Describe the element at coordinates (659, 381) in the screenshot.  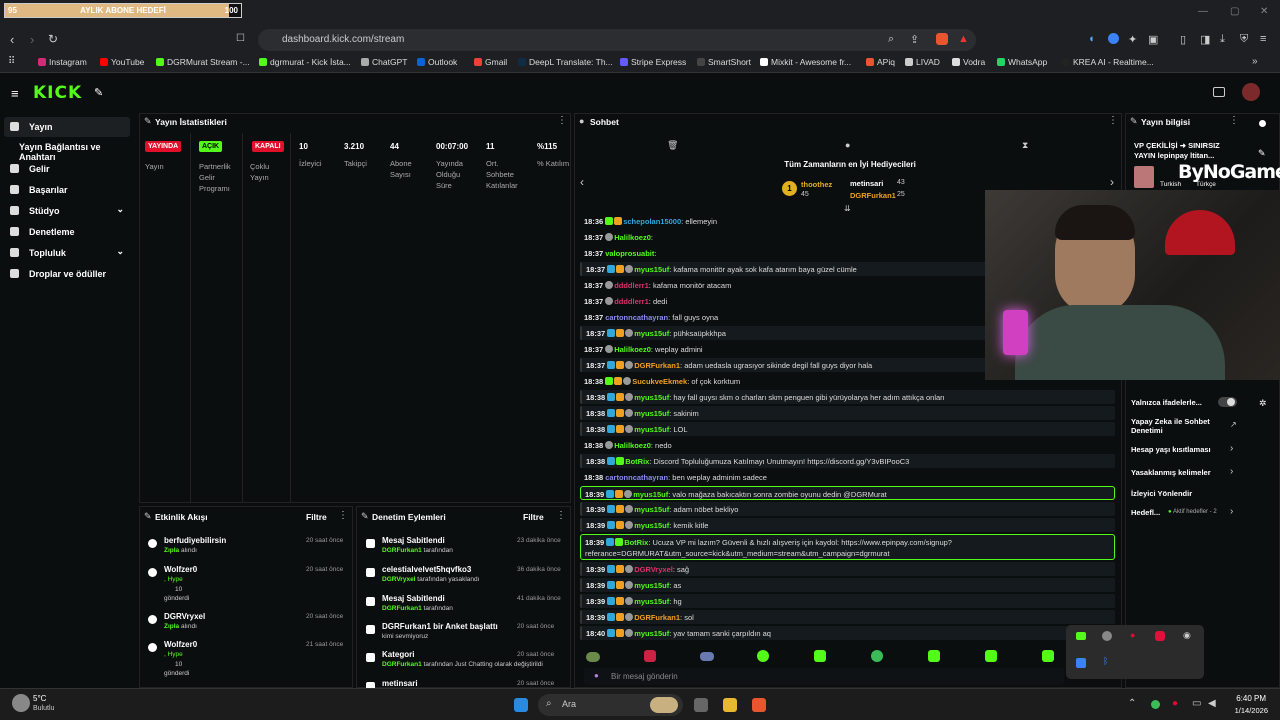
I see `chat-username: SucukveEkmek` at that location.